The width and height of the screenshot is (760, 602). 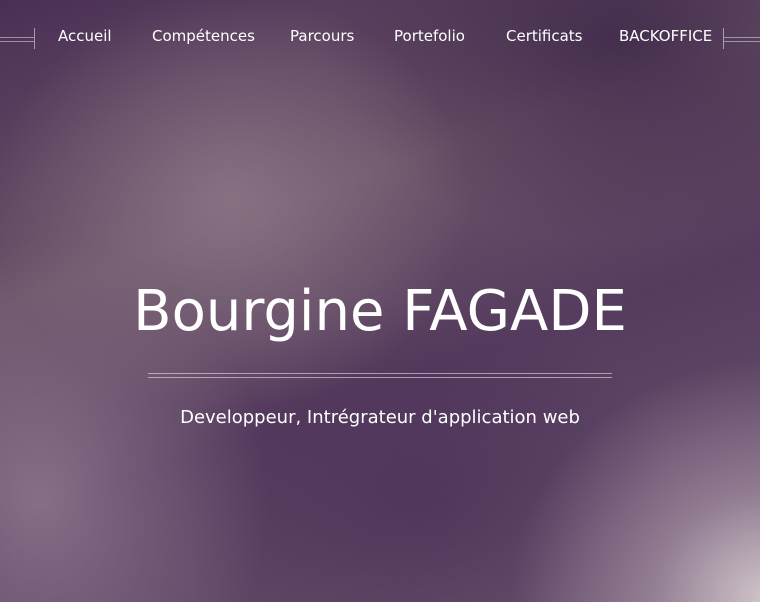 I want to click on nav-decorative-tick-left, so click(x=34, y=38).